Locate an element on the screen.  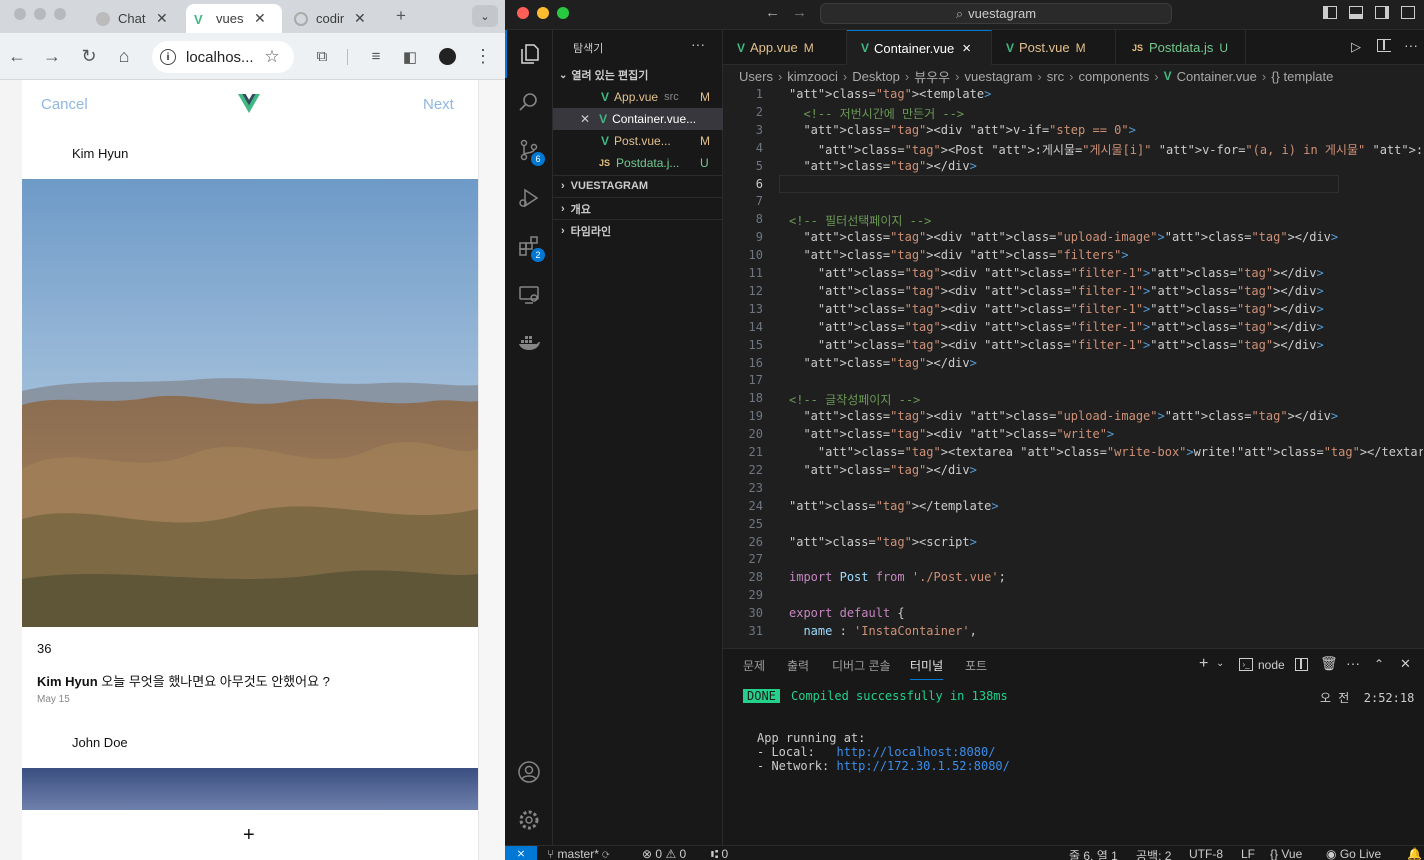
profile-avatar is located at coordinates (447, 56).